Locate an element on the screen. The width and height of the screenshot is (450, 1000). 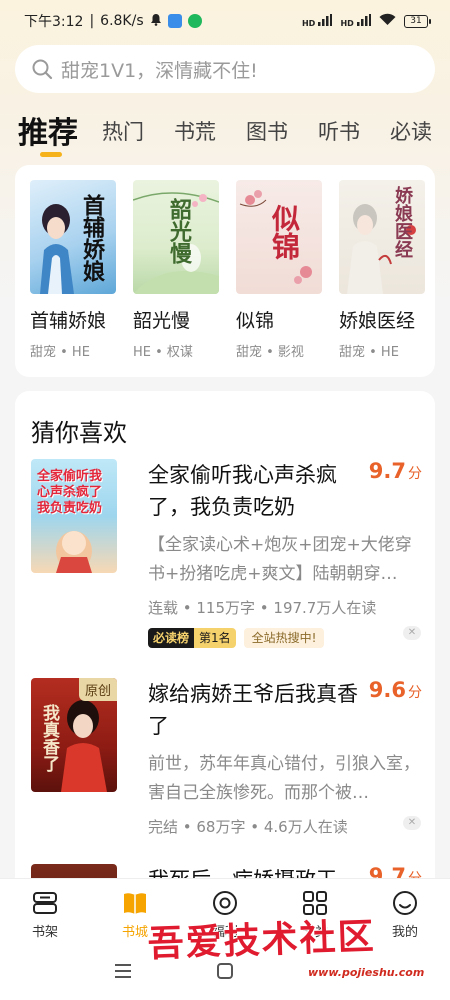
book-cover: 首辅娇娘 is located at coordinates (73, 237).